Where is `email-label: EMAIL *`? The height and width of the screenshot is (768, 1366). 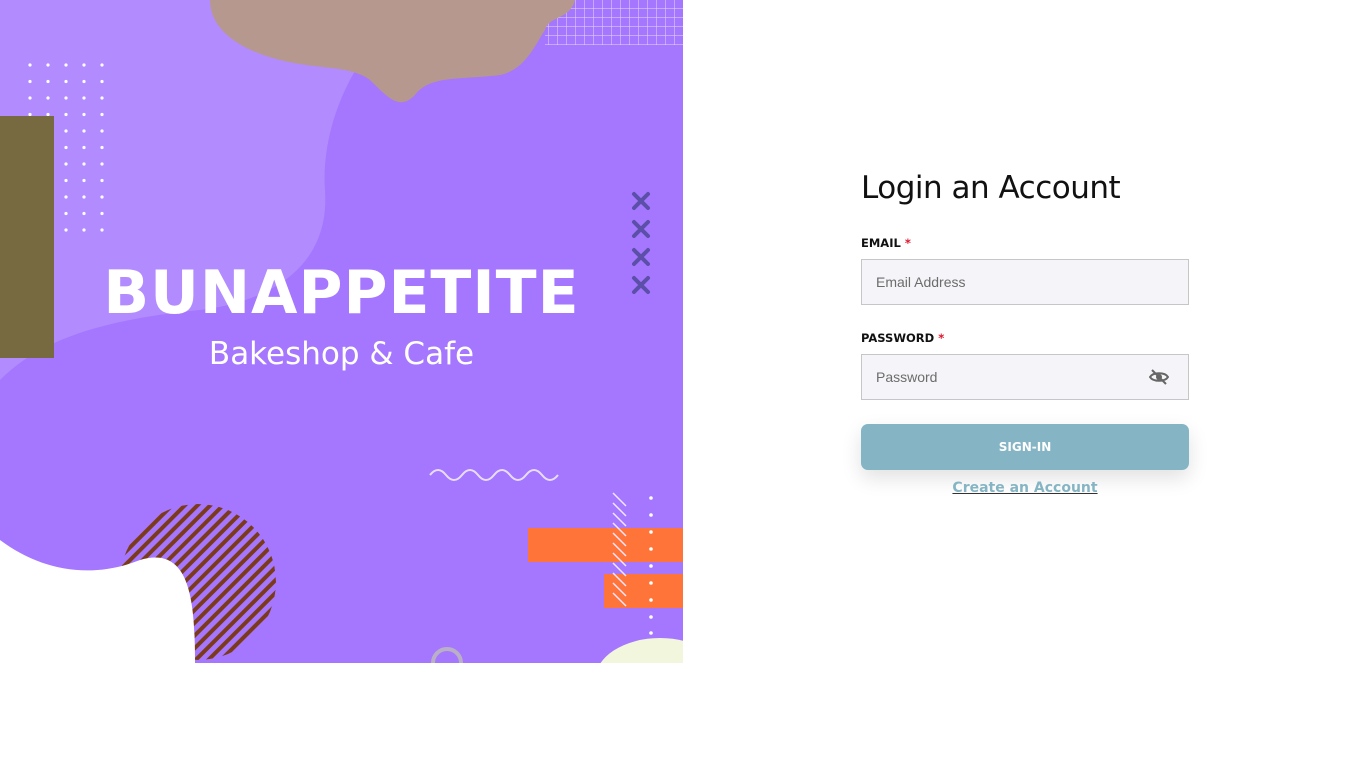 email-label: EMAIL * is located at coordinates (1025, 243).